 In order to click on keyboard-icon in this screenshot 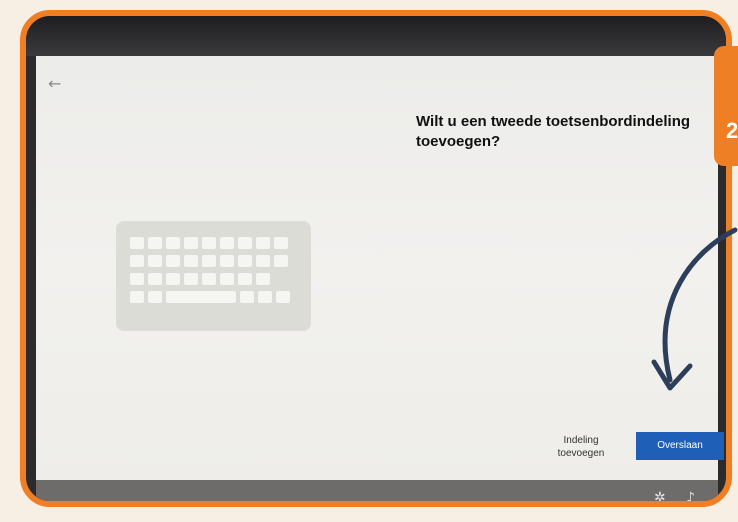, I will do `click(213, 276)`.